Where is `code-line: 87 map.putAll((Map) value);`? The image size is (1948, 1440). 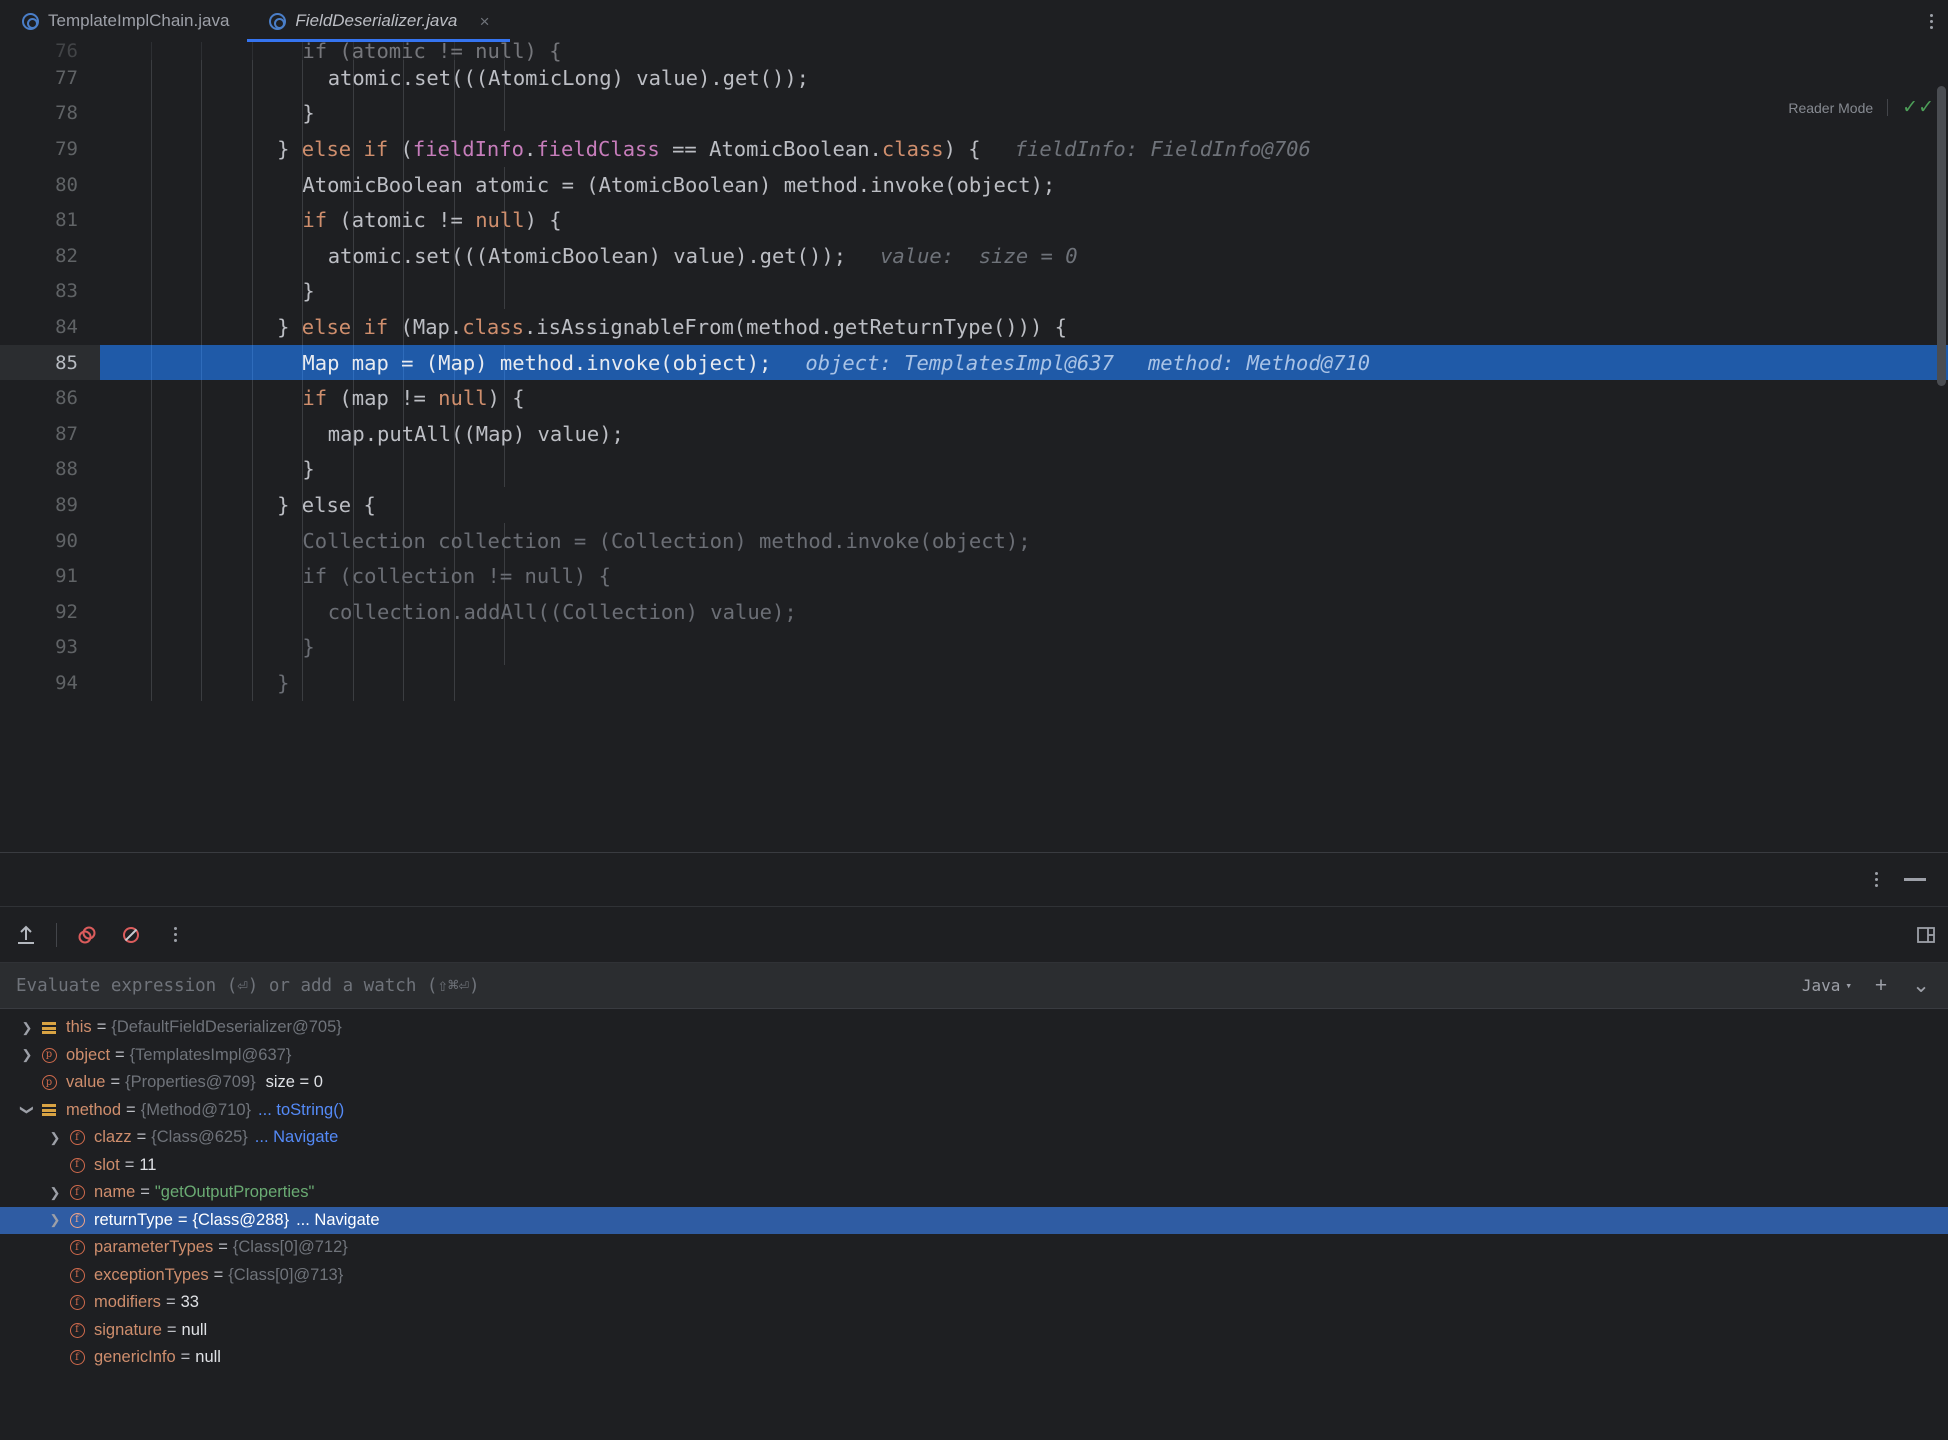
code-line: 87 map.putAll((Map) value); is located at coordinates (974, 433).